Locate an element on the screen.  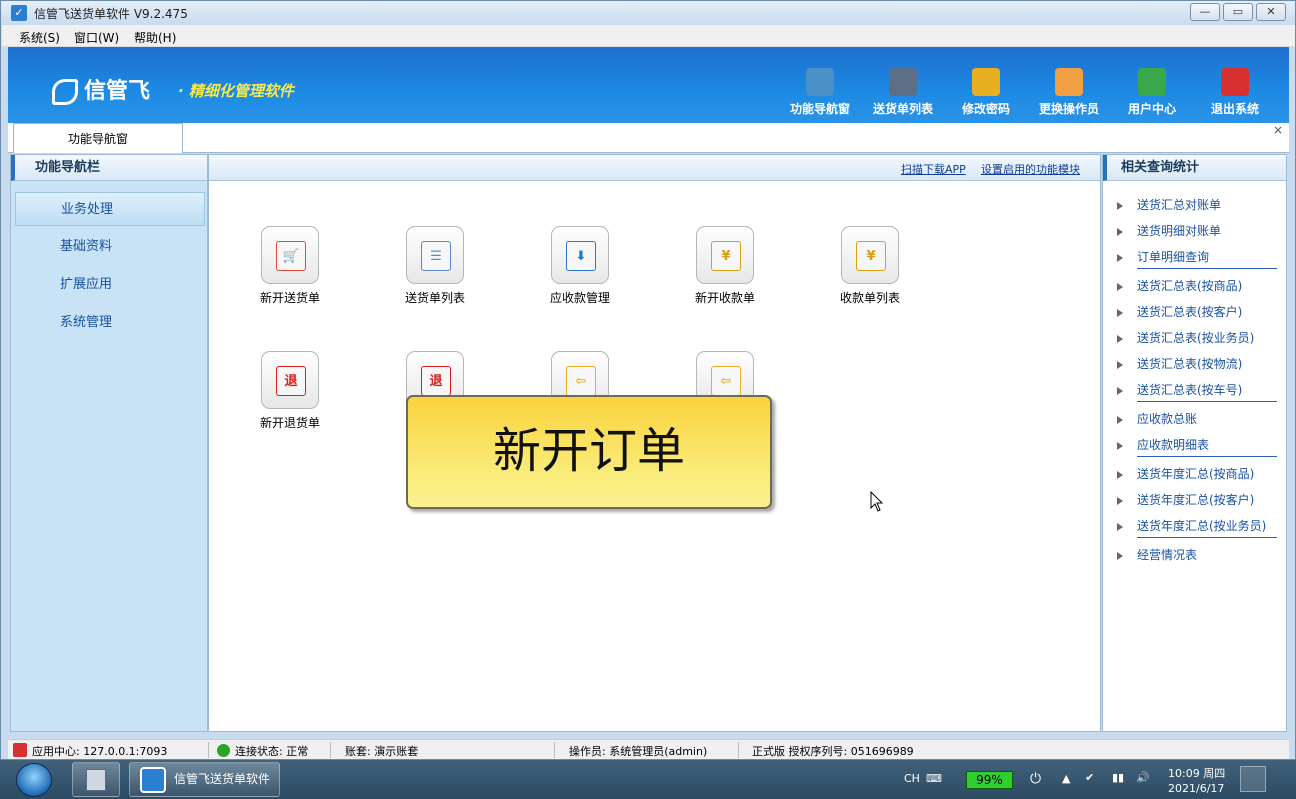
function-label: 应收款管理 is located at coordinates (579, 298).